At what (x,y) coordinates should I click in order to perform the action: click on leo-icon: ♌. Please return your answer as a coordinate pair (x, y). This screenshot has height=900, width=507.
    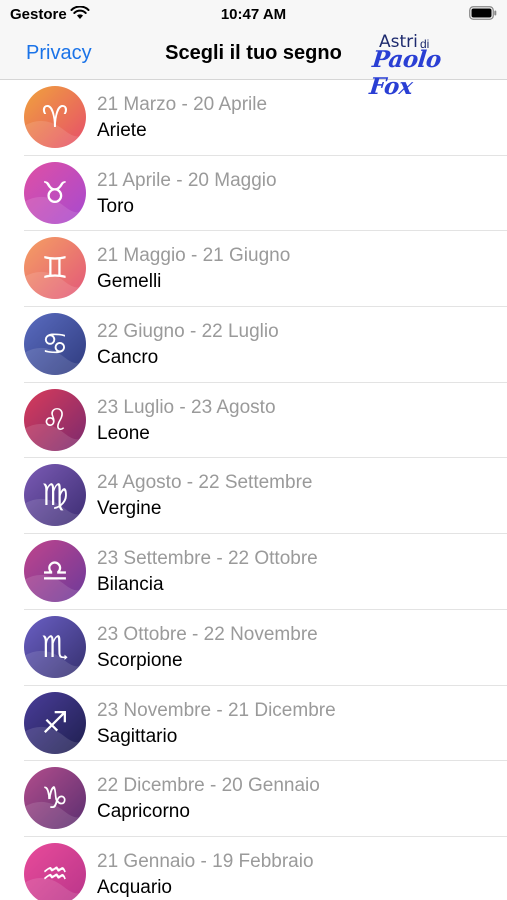
    Looking at the image, I should click on (55, 419).